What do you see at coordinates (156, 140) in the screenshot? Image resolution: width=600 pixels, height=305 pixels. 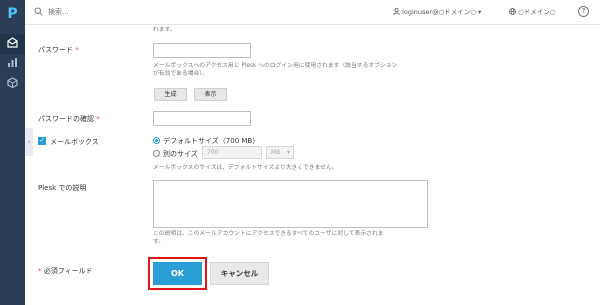 I see `default-size-radio` at bounding box center [156, 140].